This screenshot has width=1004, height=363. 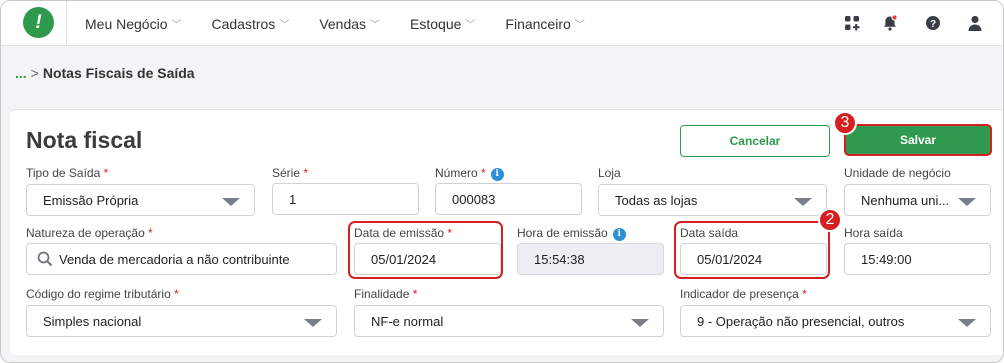 I want to click on tipo-saida-select: Emissão Própria, so click(x=140, y=200).